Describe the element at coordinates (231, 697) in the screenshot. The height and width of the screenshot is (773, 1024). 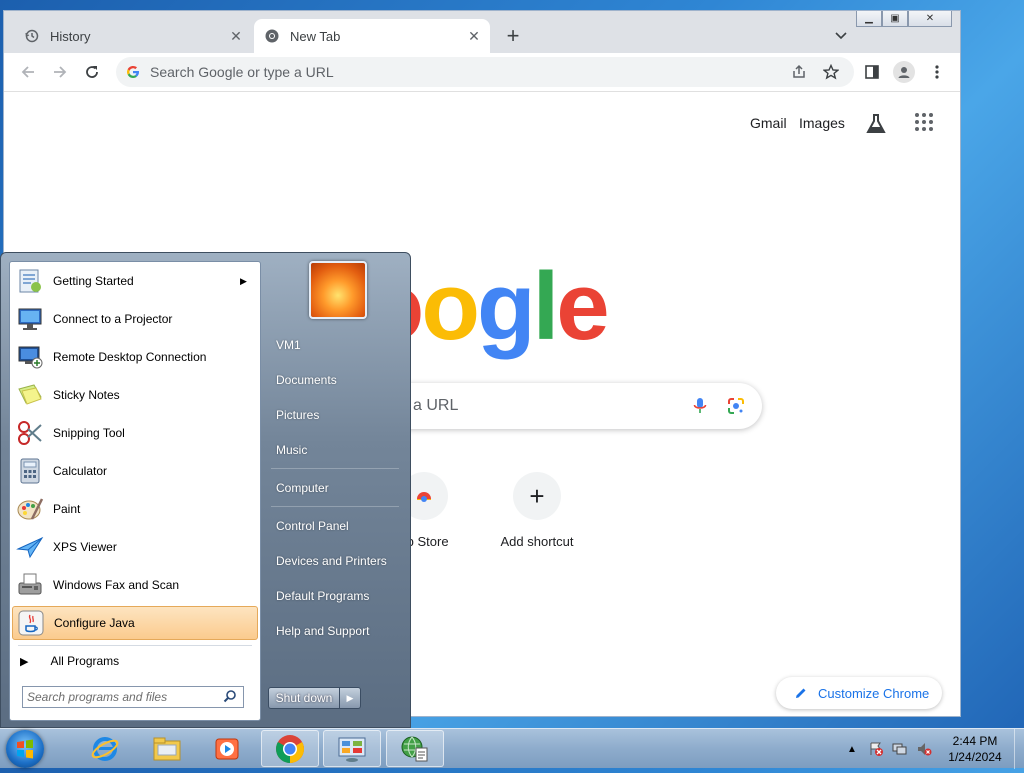
I see `search-icon` at that location.